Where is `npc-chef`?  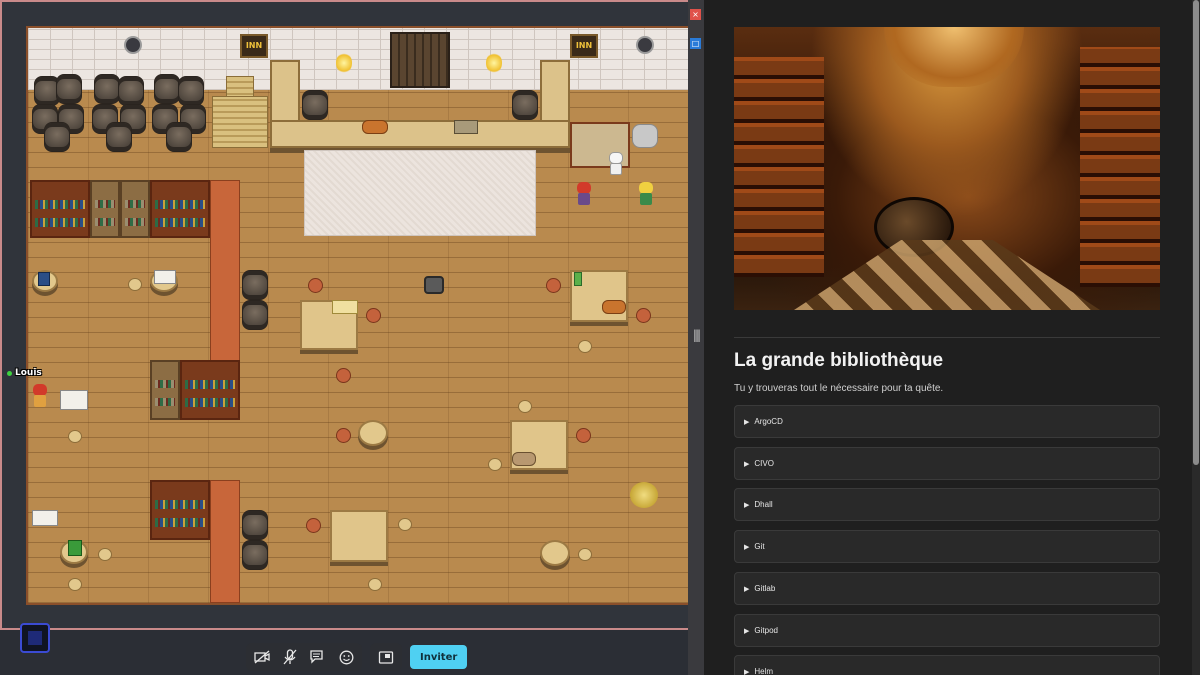 npc-chef is located at coordinates (616, 164).